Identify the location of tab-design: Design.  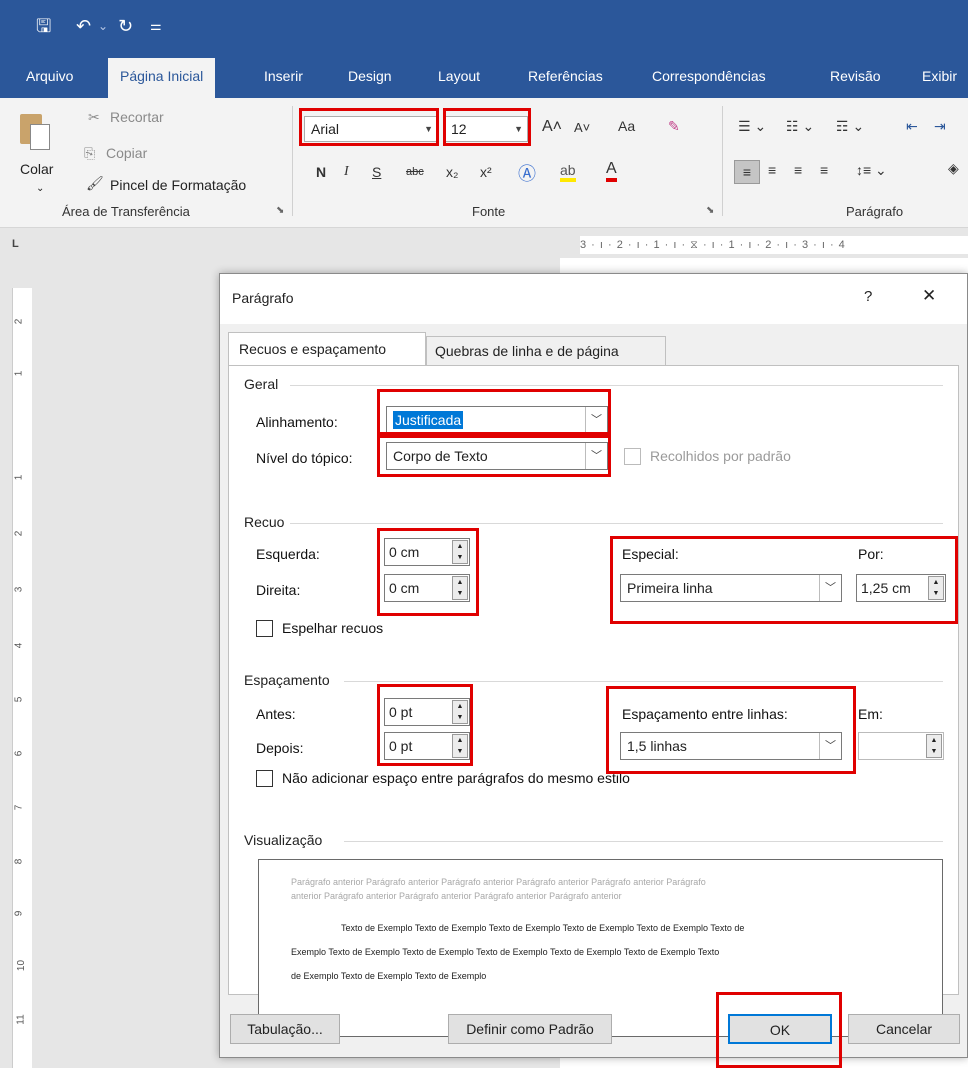
(370, 76).